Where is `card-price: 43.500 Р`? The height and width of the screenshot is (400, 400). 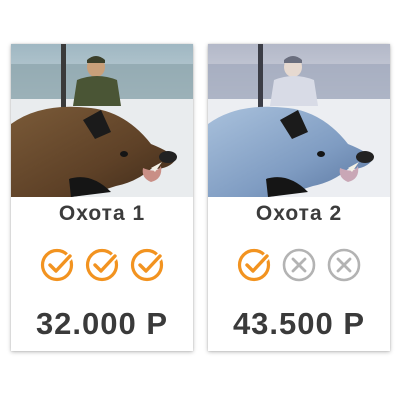 card-price: 43.500 Р is located at coordinates (299, 323).